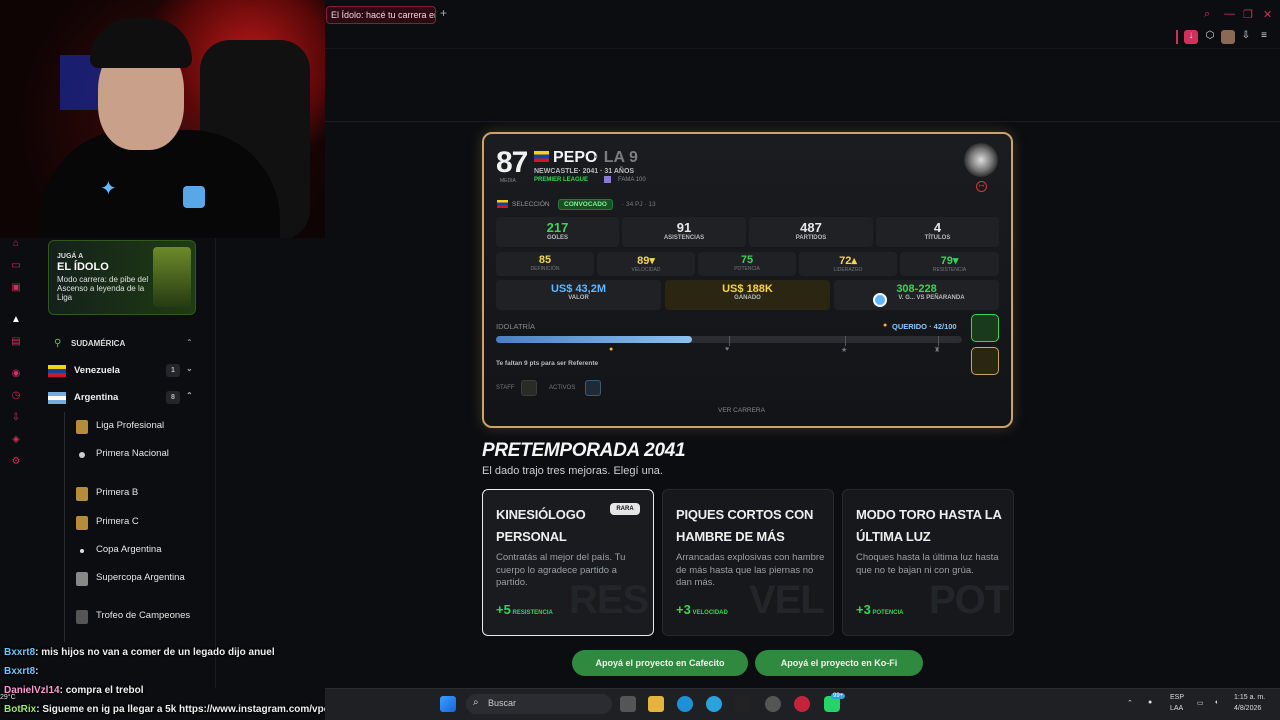 This screenshot has height=720, width=1280. I want to click on attr-label: VELOCIDAD, so click(646, 270).